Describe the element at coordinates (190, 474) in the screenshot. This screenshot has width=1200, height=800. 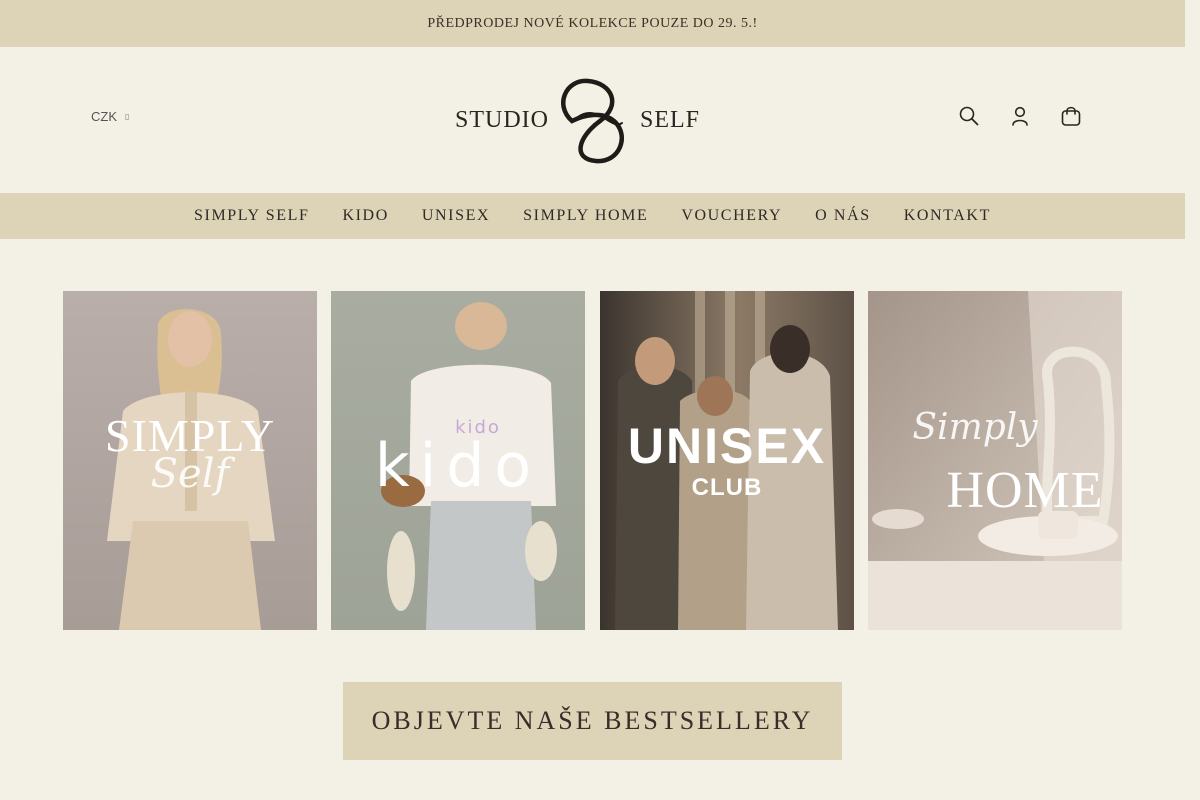
I see `tile-simply-self-script: Self` at that location.